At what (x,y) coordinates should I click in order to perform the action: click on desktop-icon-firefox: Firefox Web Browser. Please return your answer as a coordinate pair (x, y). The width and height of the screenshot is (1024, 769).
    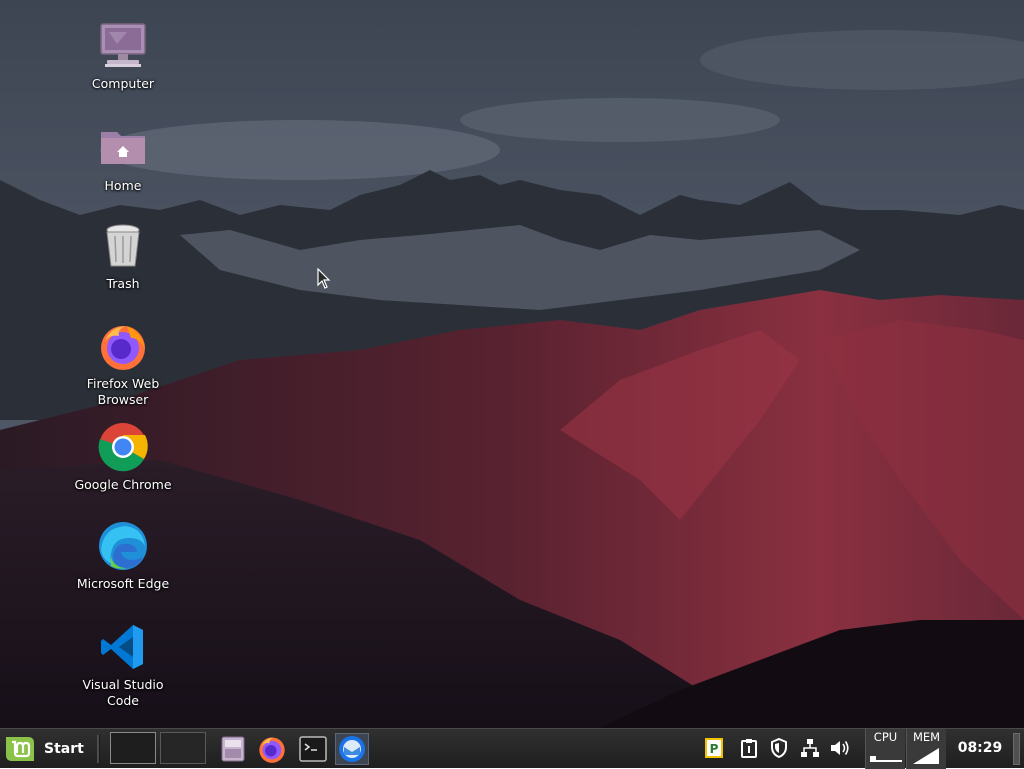
    Looking at the image, I should click on (123, 364).